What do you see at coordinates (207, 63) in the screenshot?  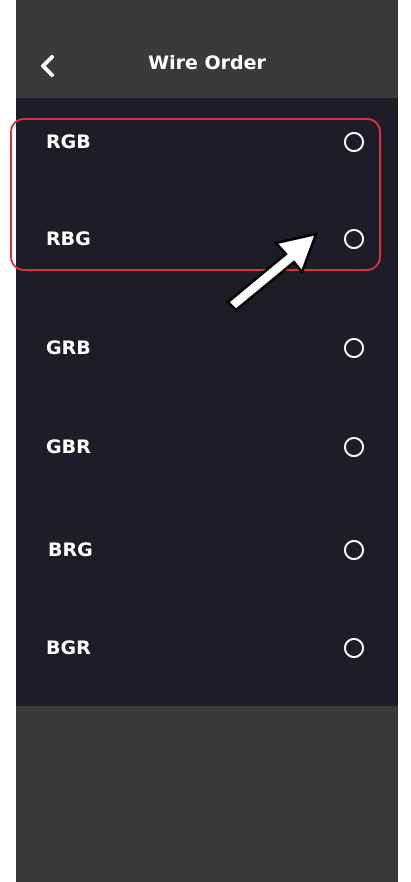 I see `page-title: Wire Order` at bounding box center [207, 63].